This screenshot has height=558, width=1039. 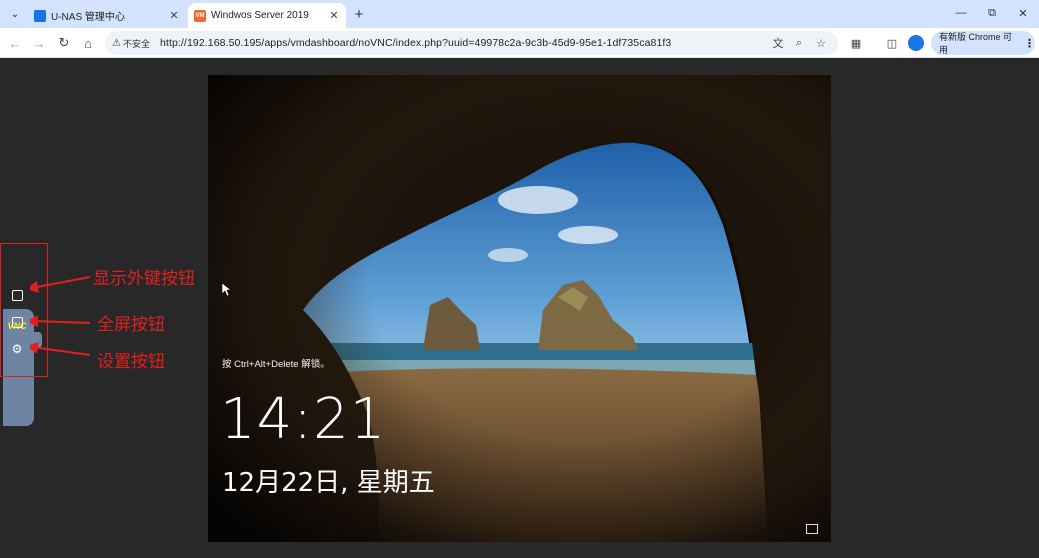 I want to click on extensions-icon: ▦, so click(x=856, y=43).